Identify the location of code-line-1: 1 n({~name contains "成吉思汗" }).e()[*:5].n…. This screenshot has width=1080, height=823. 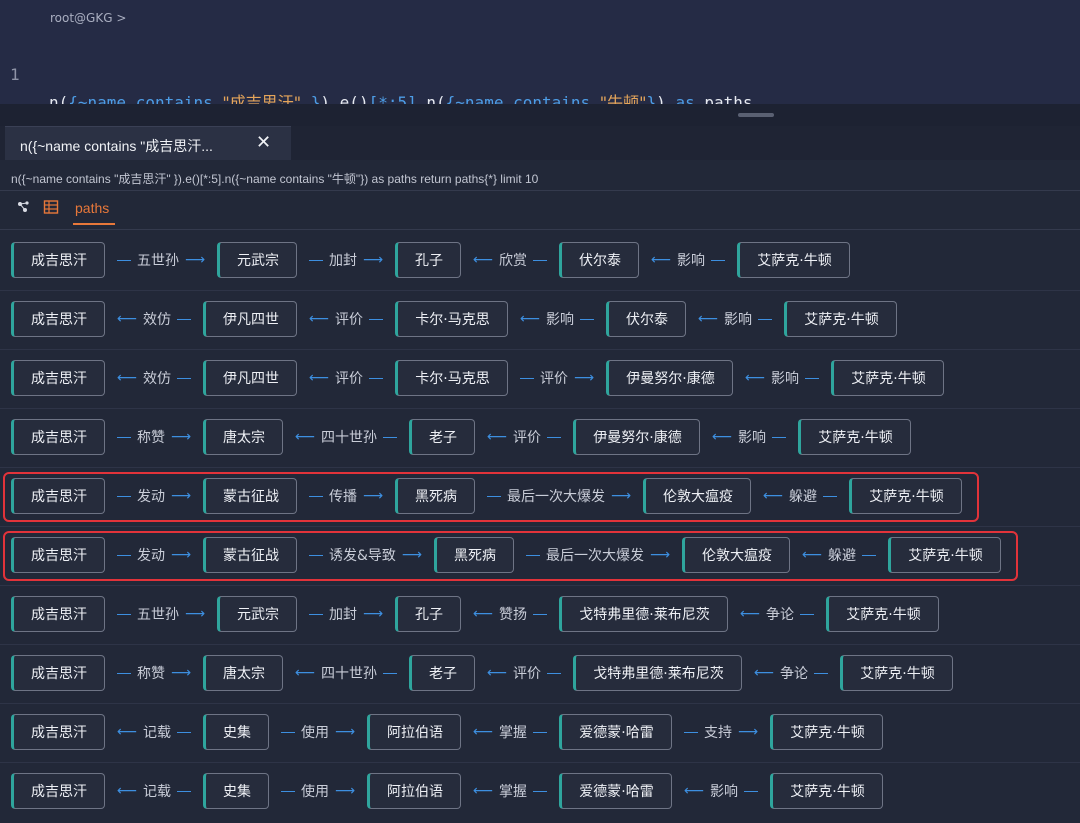
(540, 72).